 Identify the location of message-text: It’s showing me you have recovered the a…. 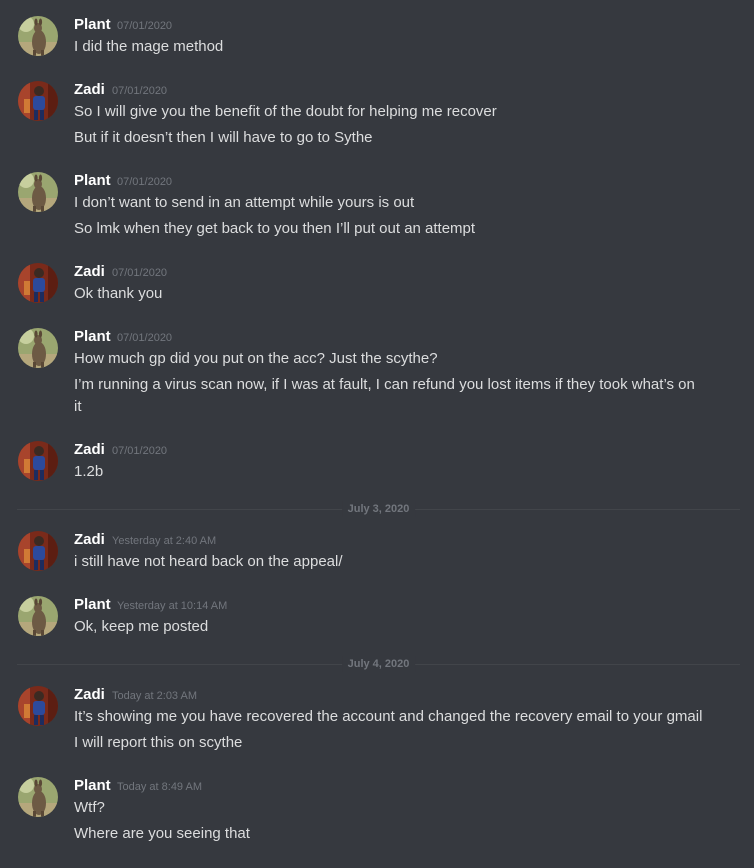
(388, 716).